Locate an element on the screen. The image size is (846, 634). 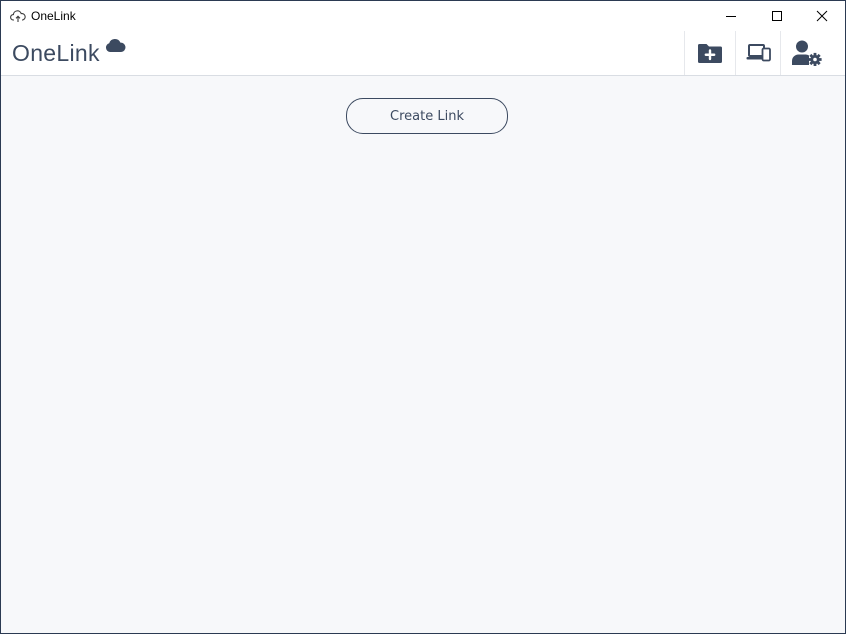
close-icon is located at coordinates (822, 16).